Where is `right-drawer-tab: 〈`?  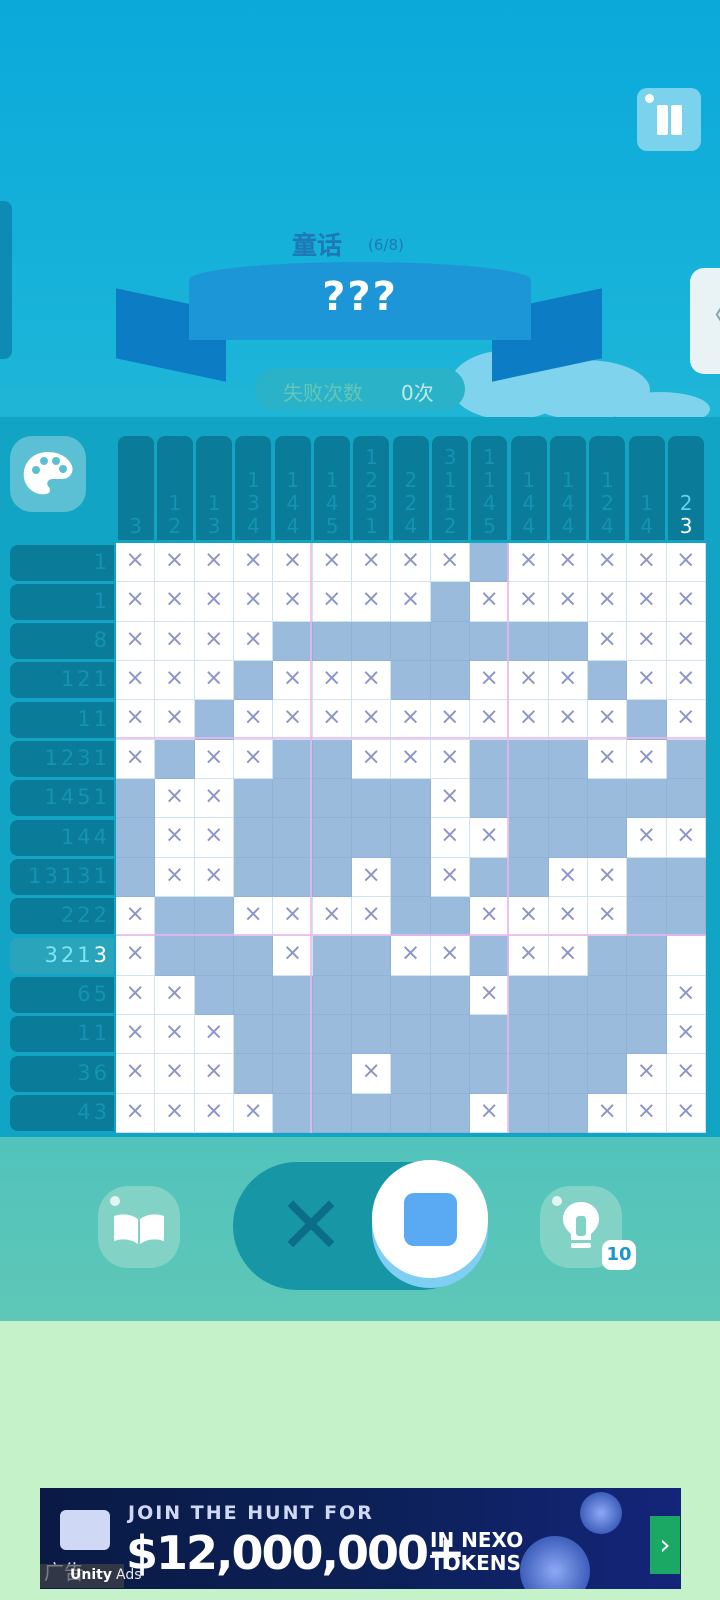 right-drawer-tab: 〈 is located at coordinates (705, 321).